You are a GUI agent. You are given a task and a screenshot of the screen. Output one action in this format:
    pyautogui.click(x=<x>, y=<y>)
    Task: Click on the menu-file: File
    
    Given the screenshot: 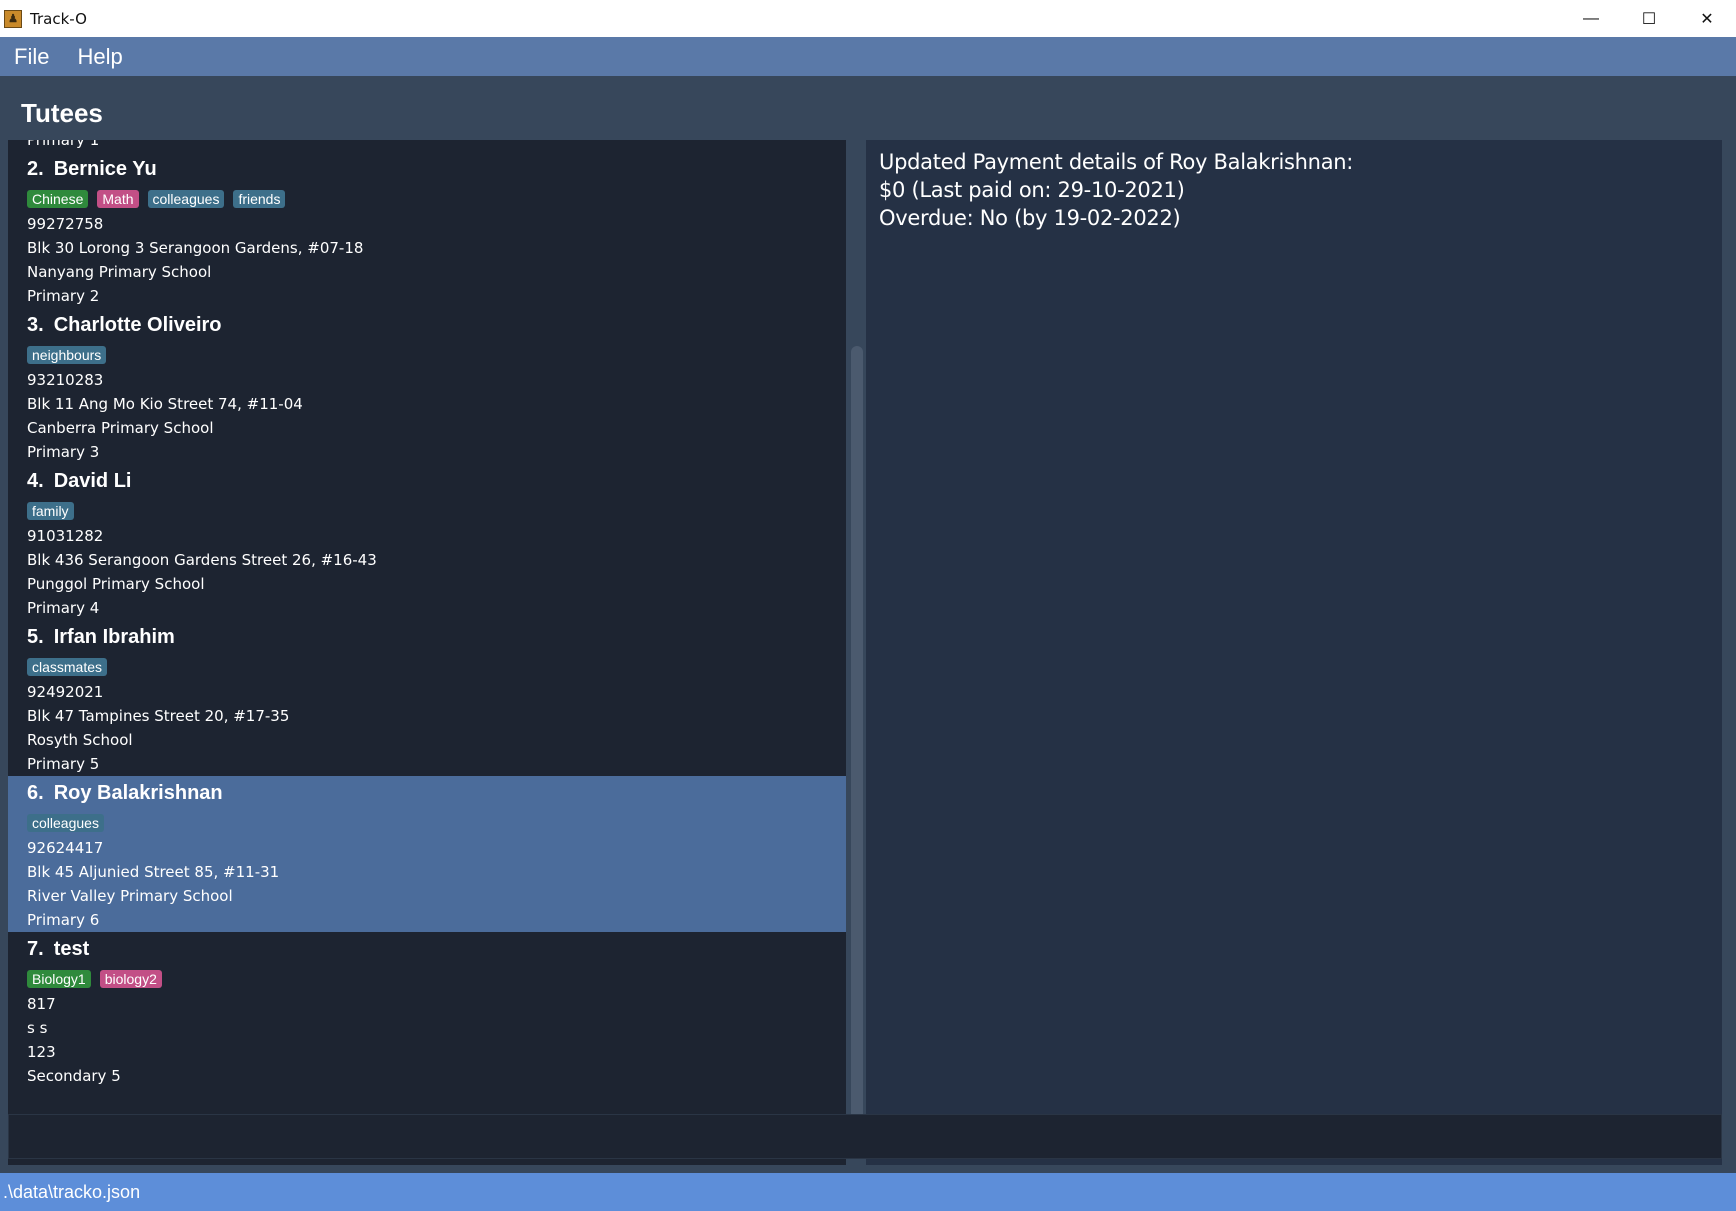 What is the action you would take?
    pyautogui.click(x=31, y=57)
    